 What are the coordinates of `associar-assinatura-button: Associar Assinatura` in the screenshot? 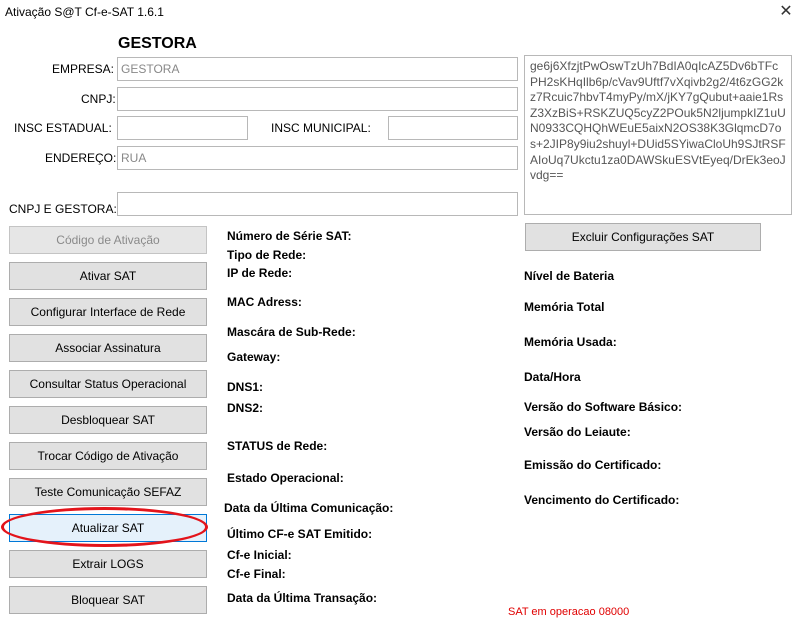 It's located at (108, 348).